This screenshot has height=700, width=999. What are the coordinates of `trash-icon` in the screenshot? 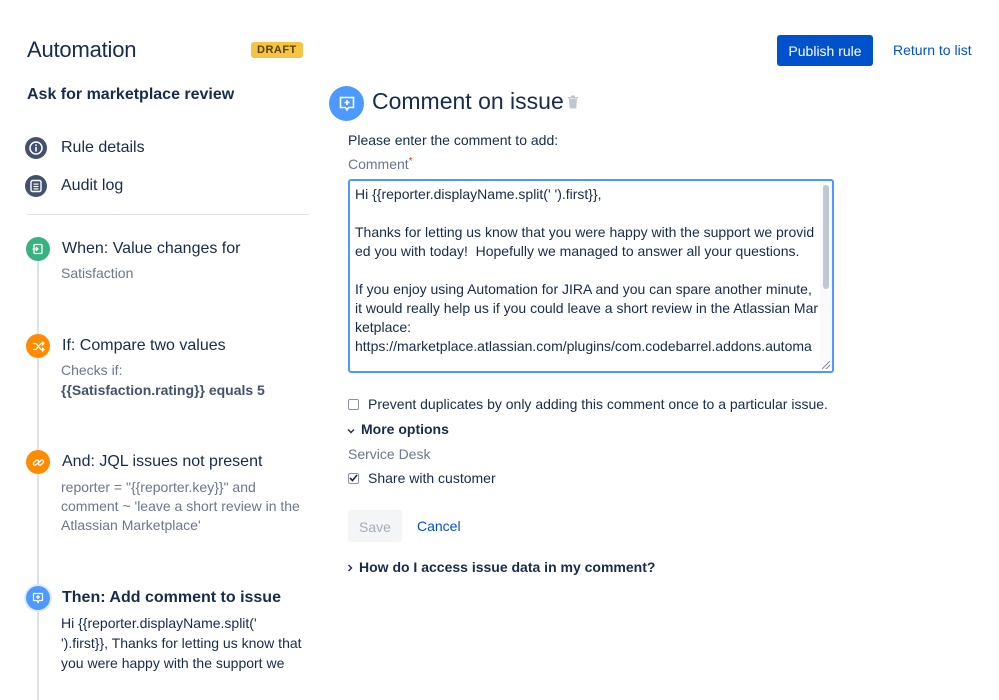 It's located at (573, 104).